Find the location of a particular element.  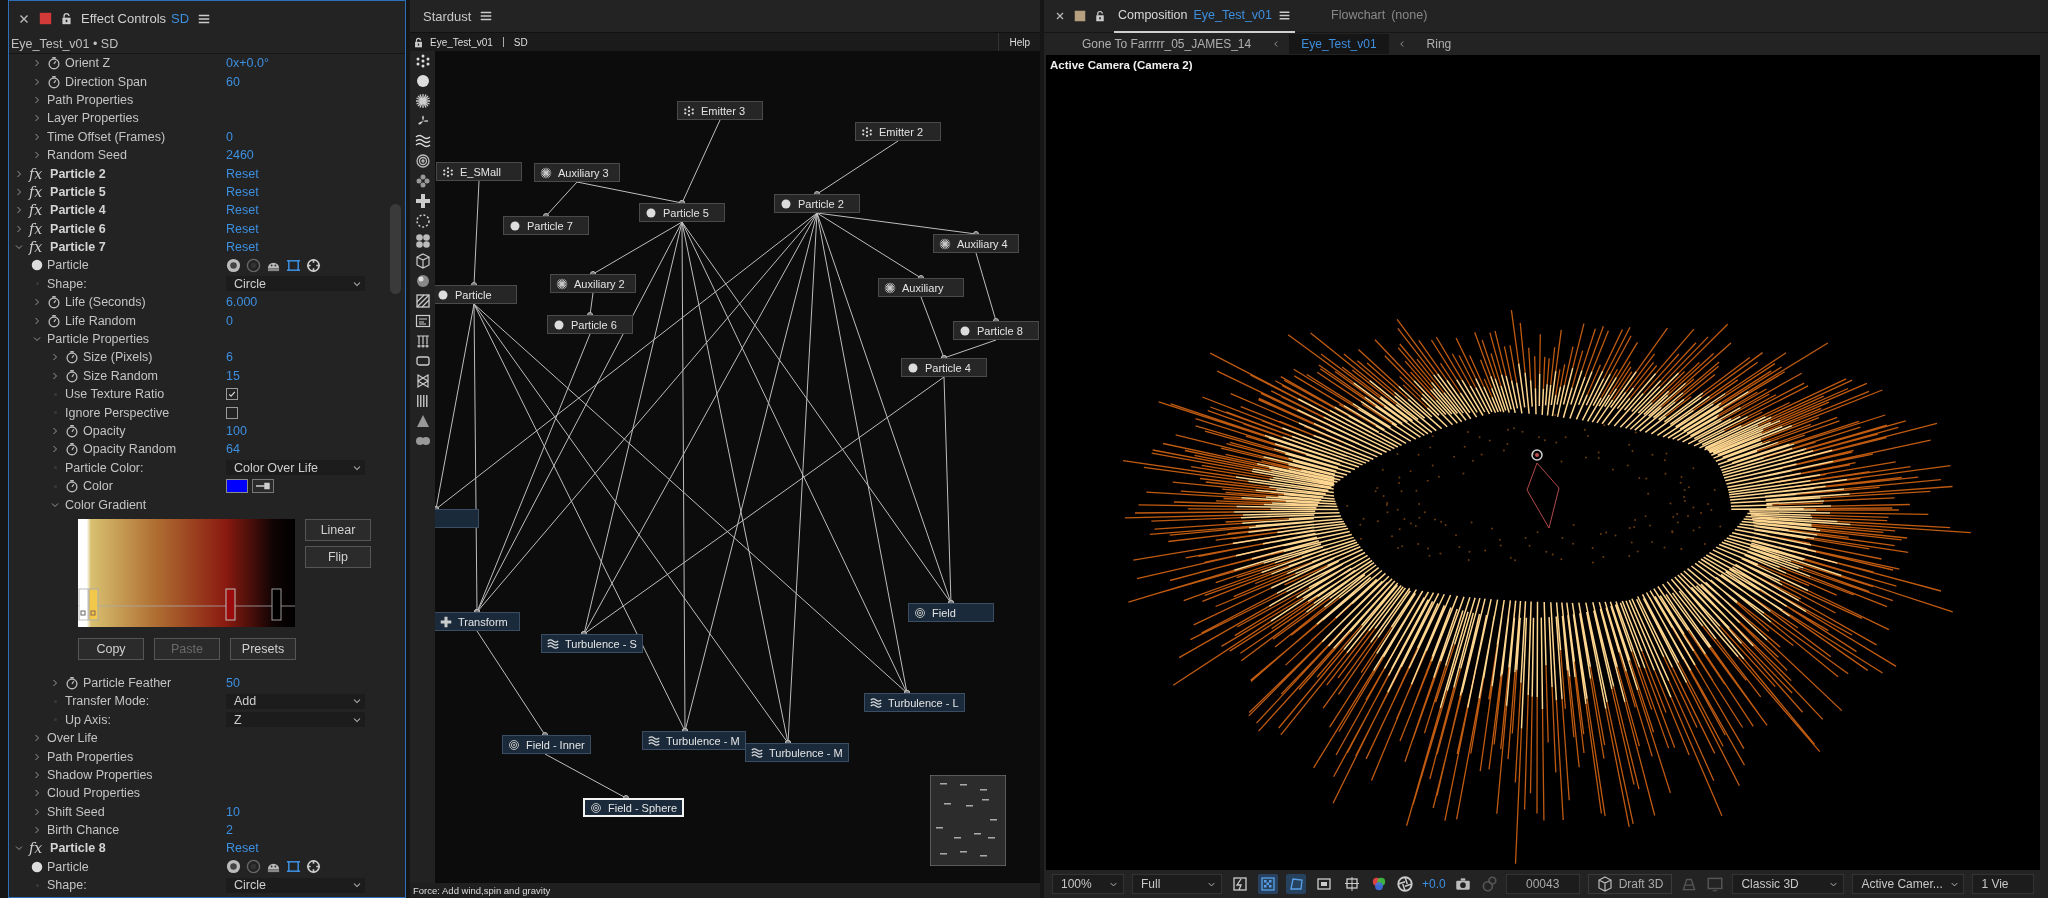

graph-node: Emitter 2 is located at coordinates (898, 131).